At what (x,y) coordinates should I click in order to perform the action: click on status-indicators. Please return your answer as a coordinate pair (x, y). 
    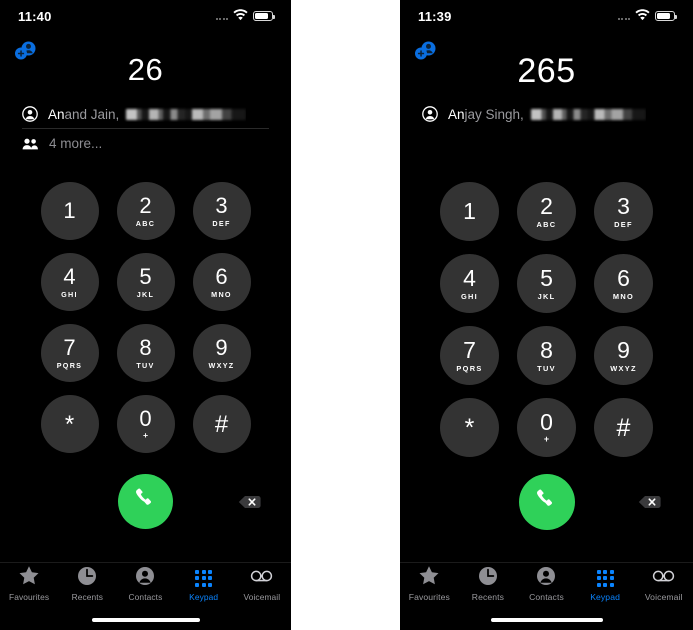
    Looking at the image, I should click on (647, 16).